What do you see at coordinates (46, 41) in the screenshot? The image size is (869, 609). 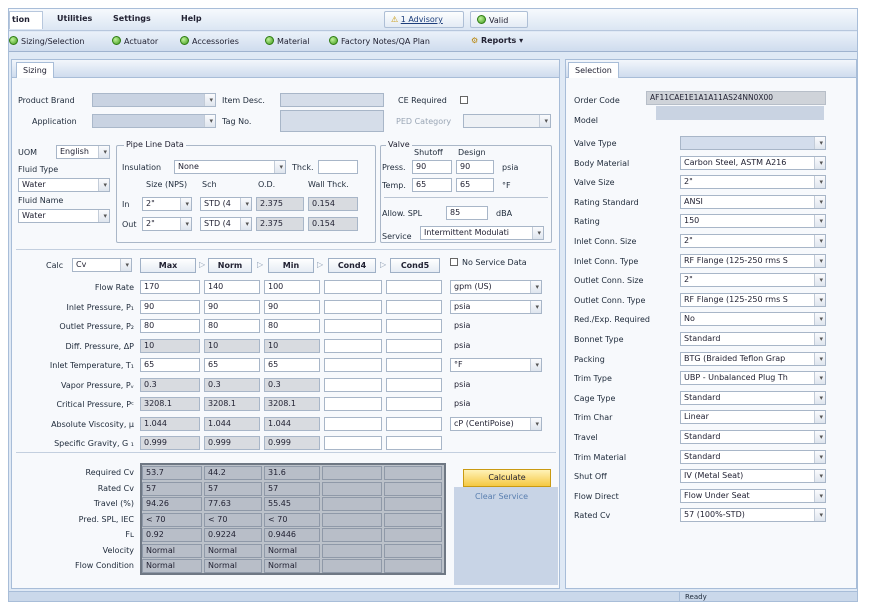 I see `toolbar-sizing-selection: Sizing/Selection` at bounding box center [46, 41].